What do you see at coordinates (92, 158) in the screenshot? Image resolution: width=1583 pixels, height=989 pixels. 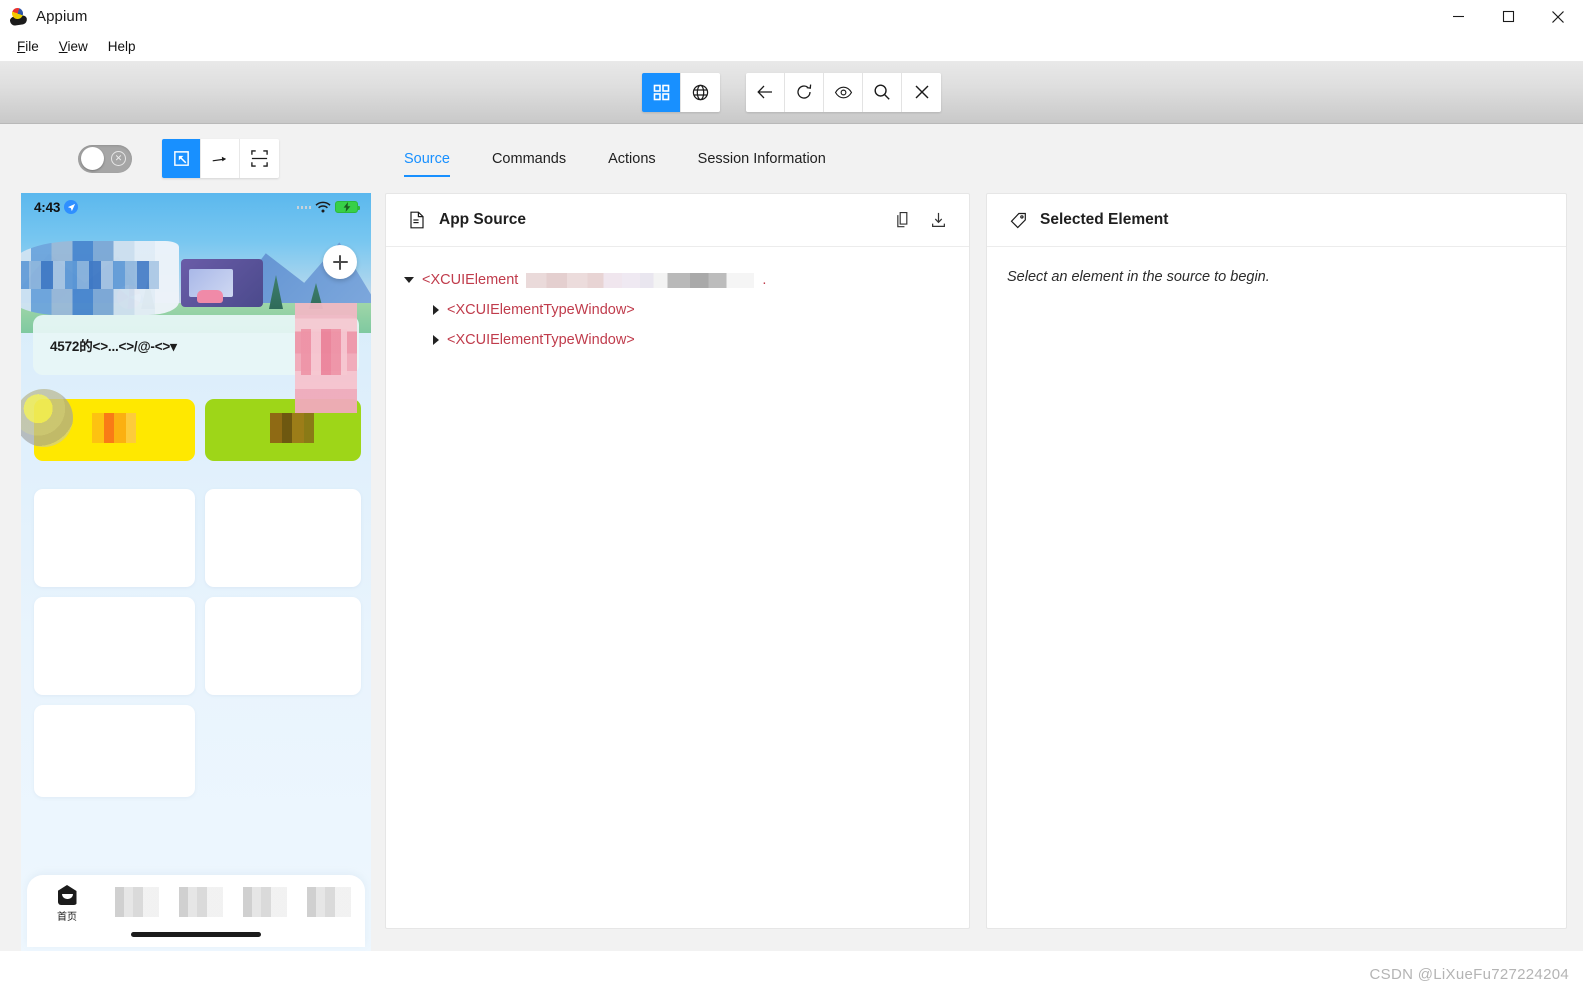 I see `toggle-knob` at bounding box center [92, 158].